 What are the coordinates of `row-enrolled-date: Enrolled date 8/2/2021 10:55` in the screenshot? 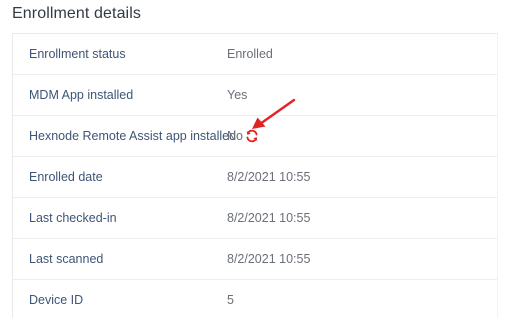 It's located at (255, 177).